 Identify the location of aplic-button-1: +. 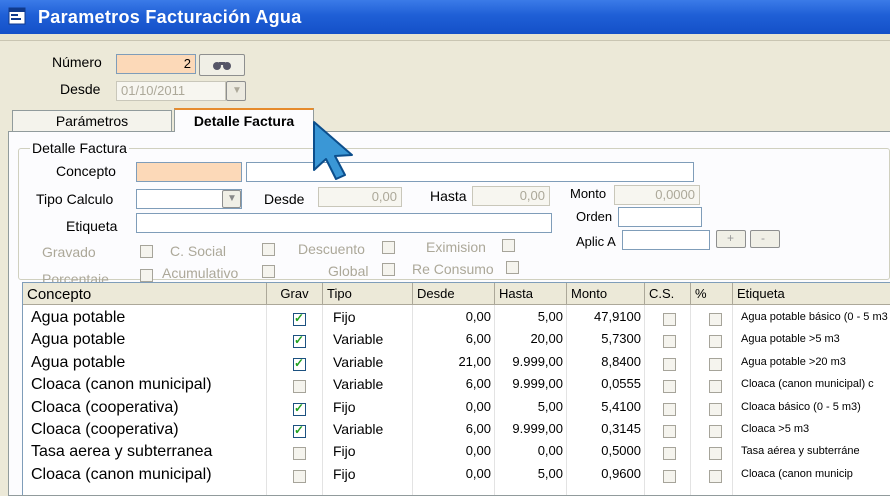
(731, 239).